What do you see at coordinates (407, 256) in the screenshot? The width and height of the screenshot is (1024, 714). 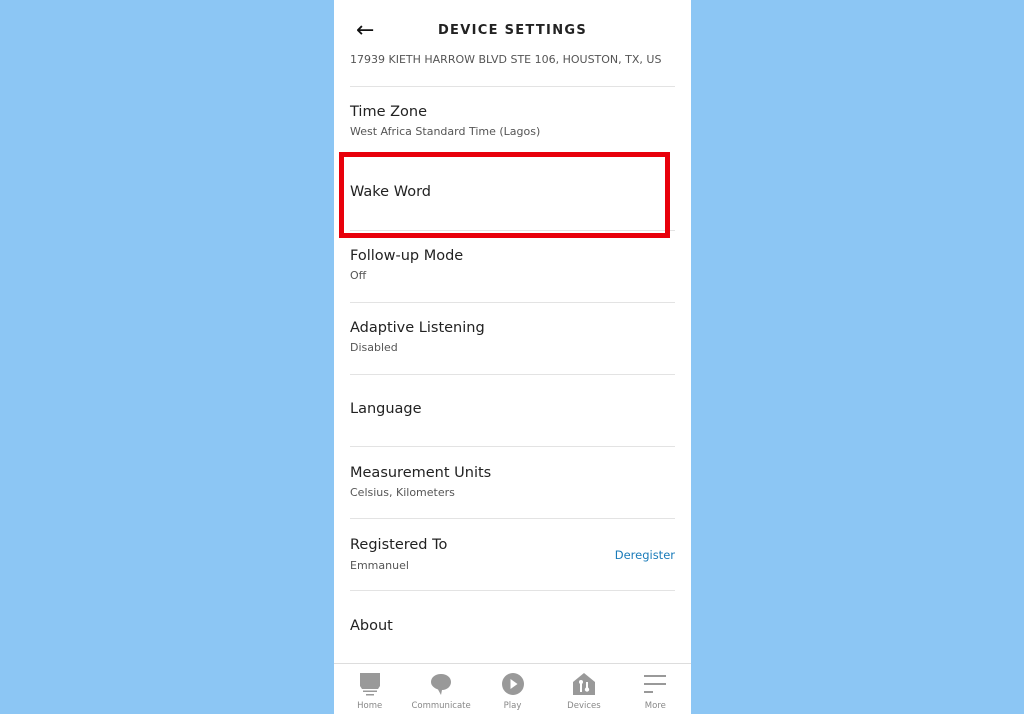 I see `row-title: Follow-up Mode` at bounding box center [407, 256].